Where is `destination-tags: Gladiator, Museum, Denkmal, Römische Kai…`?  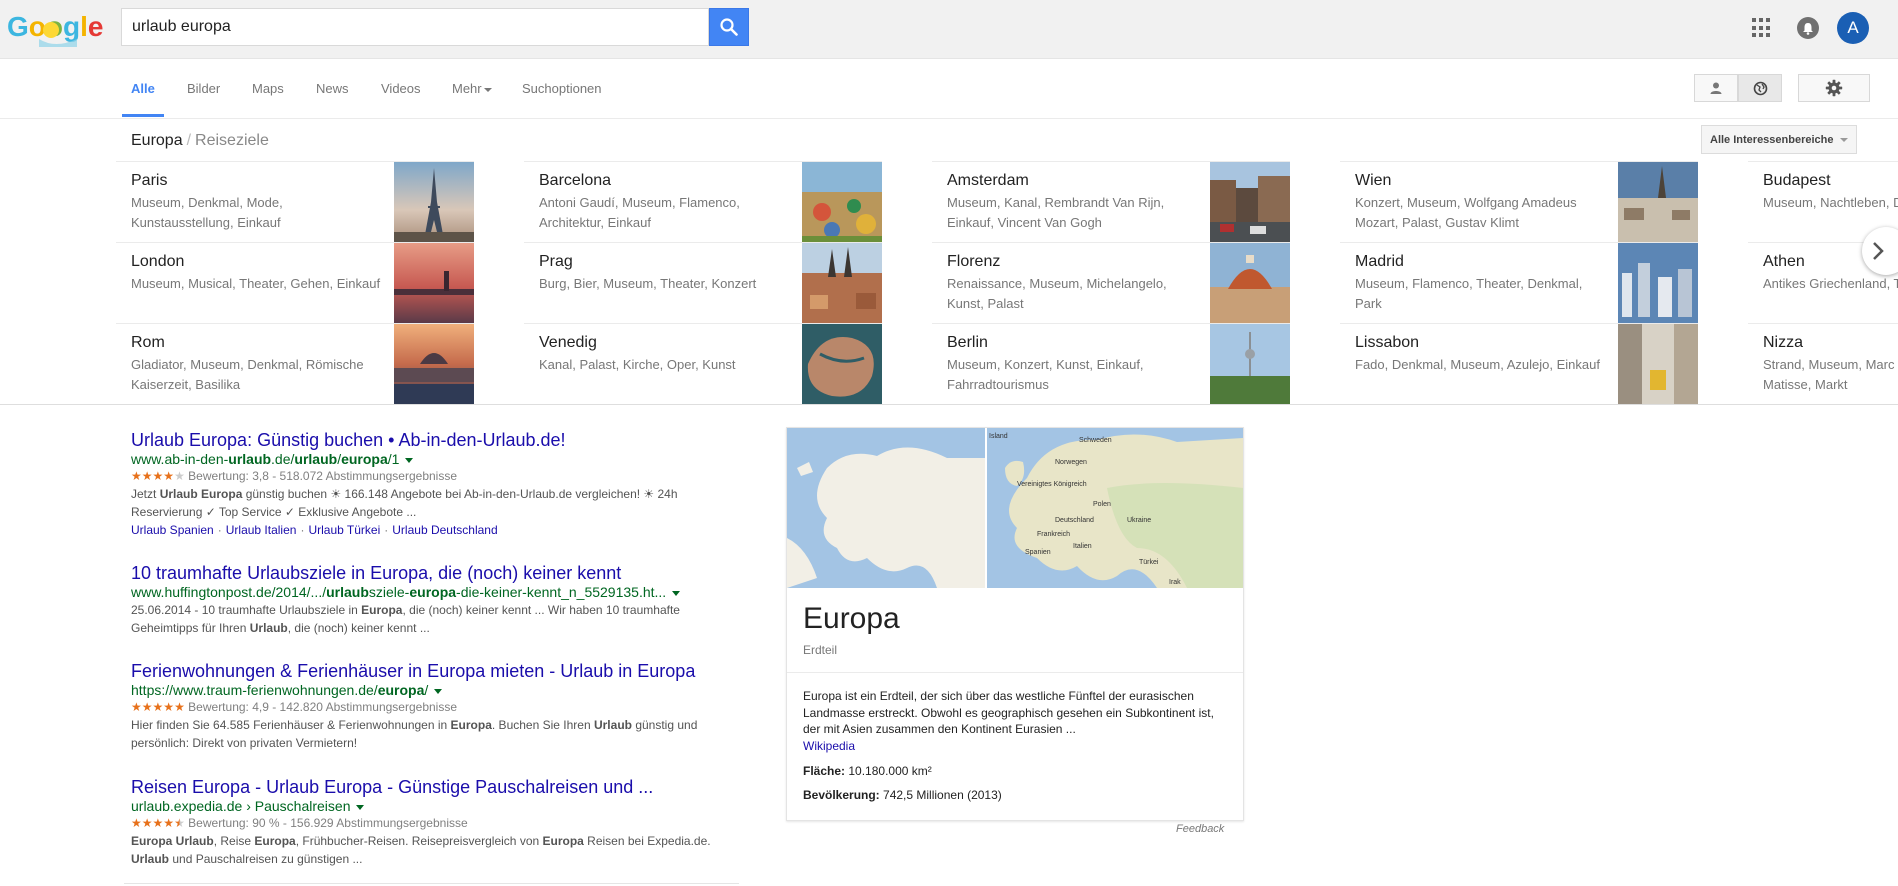
destination-tags: Gladiator, Museum, Denkmal, Römische Kai… is located at coordinates (247, 374).